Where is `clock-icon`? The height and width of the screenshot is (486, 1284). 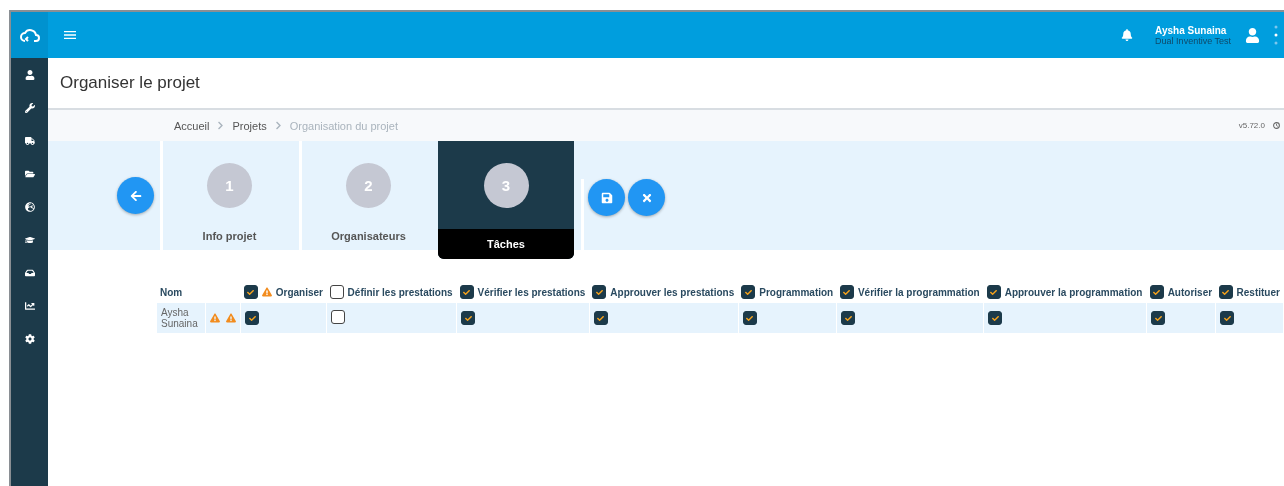 clock-icon is located at coordinates (1276, 125).